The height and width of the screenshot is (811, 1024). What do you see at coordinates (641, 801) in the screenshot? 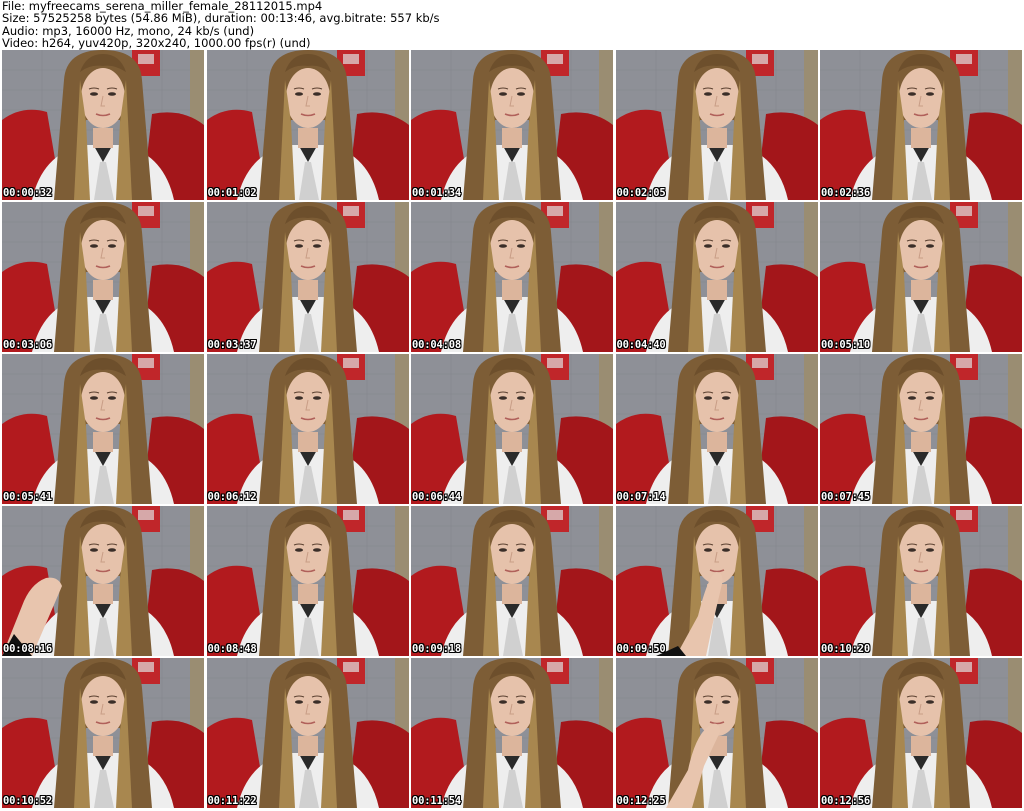
I see `timestamp-label: 00:12:25` at bounding box center [641, 801].